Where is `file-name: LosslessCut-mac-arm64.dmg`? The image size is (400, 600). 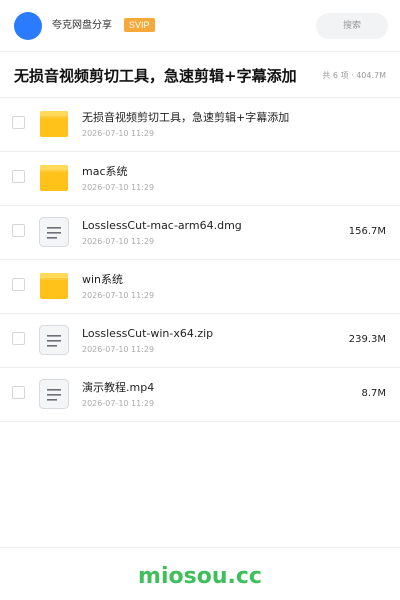 file-name: LosslessCut-mac-arm64.dmg is located at coordinates (162, 225).